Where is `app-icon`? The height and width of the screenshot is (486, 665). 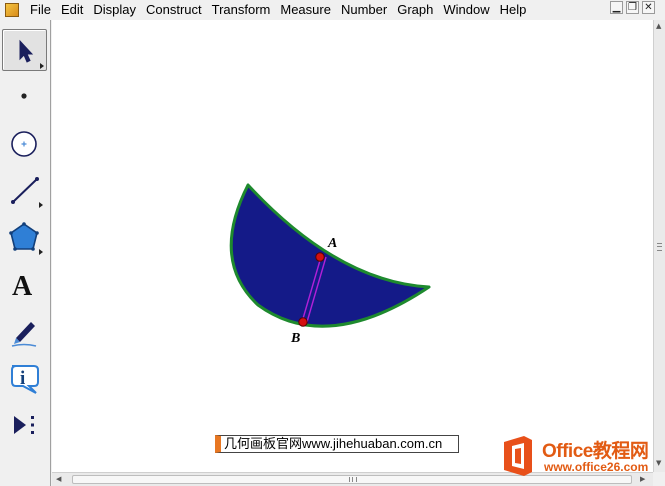
app-icon is located at coordinates (12, 9).